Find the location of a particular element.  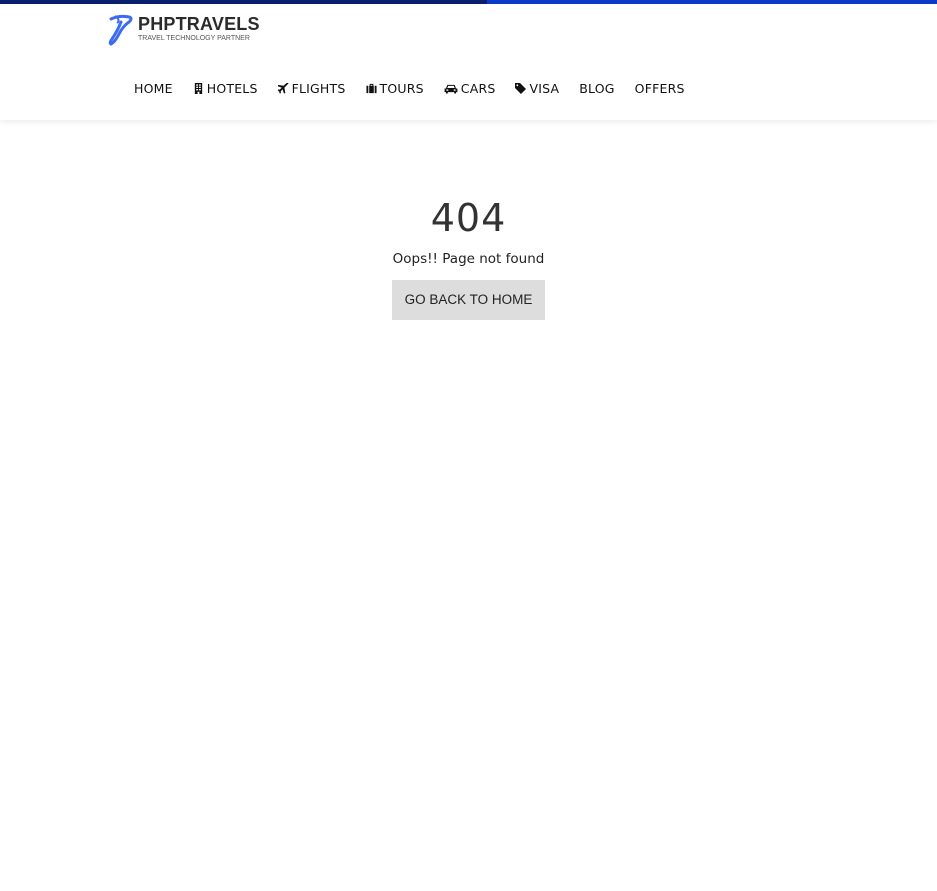

nav-tours: TOURS is located at coordinates (395, 88).